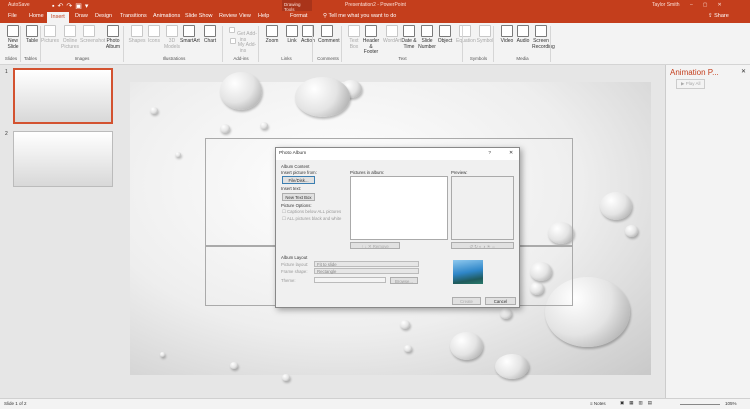 The image size is (750, 409). Describe the element at coordinates (327, 31) in the screenshot. I see `comment-icon` at that location.